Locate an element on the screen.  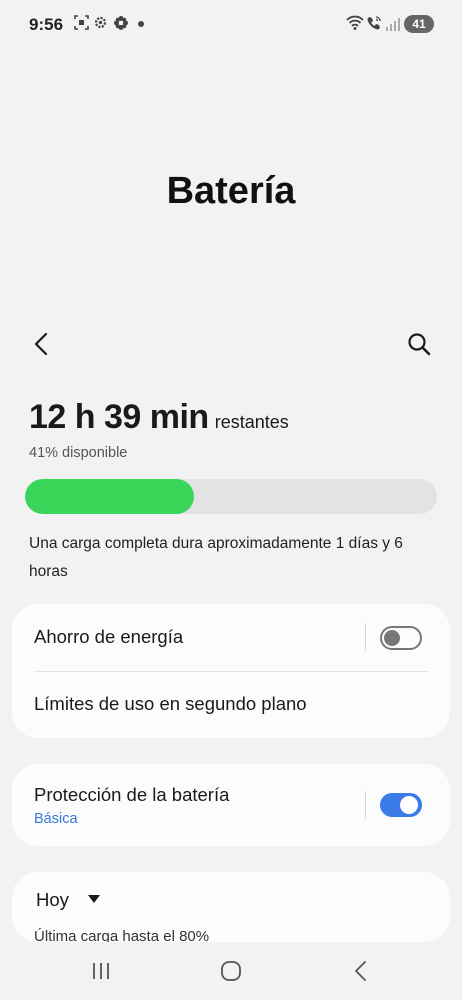
signal-icon is located at coordinates (393, 26).